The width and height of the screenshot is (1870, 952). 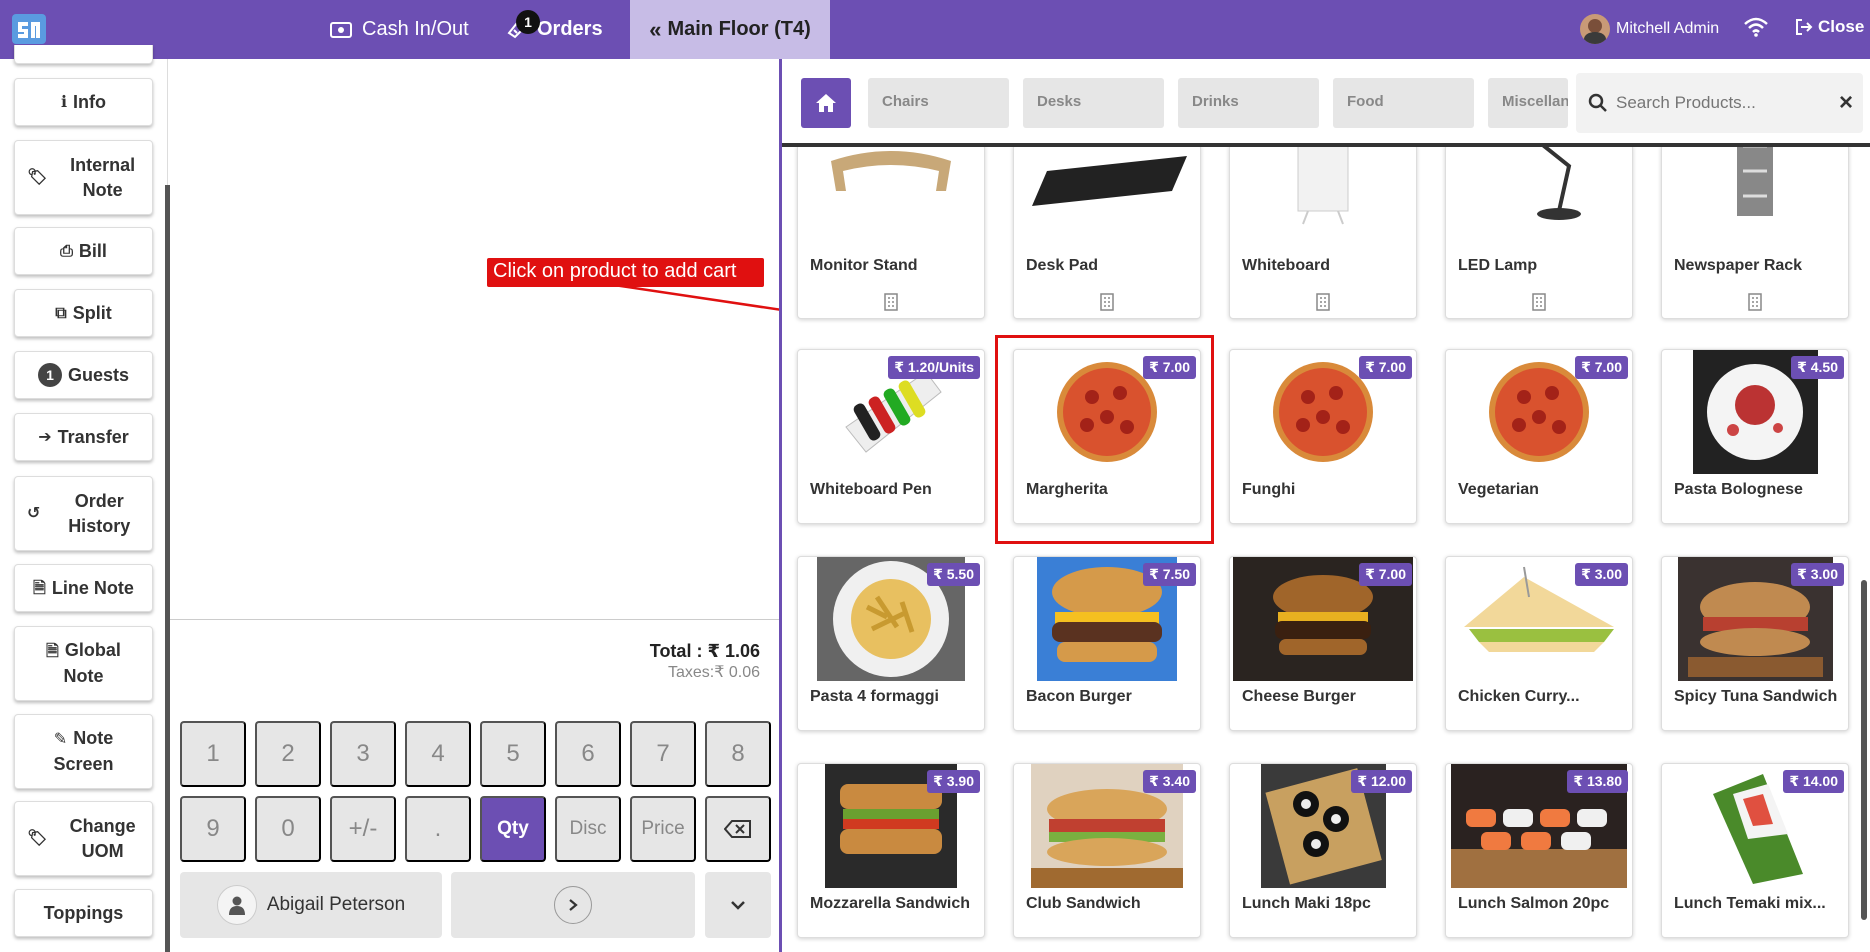 What do you see at coordinates (1107, 231) in the screenshot?
I see `product-card: Desk Pad` at bounding box center [1107, 231].